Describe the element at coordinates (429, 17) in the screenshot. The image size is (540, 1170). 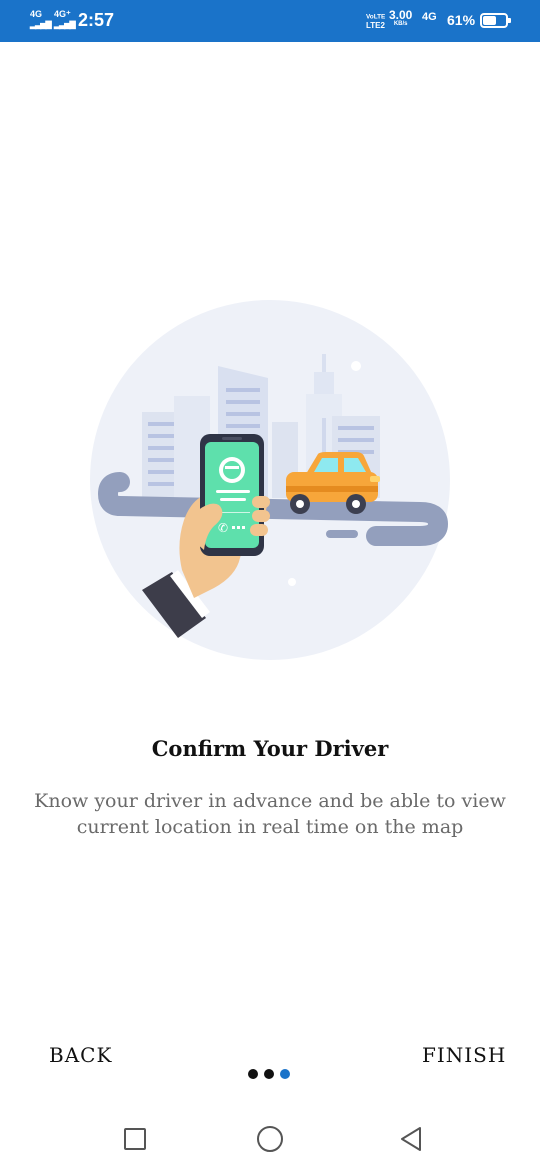
I see `data-type-indicator: 4G` at that location.